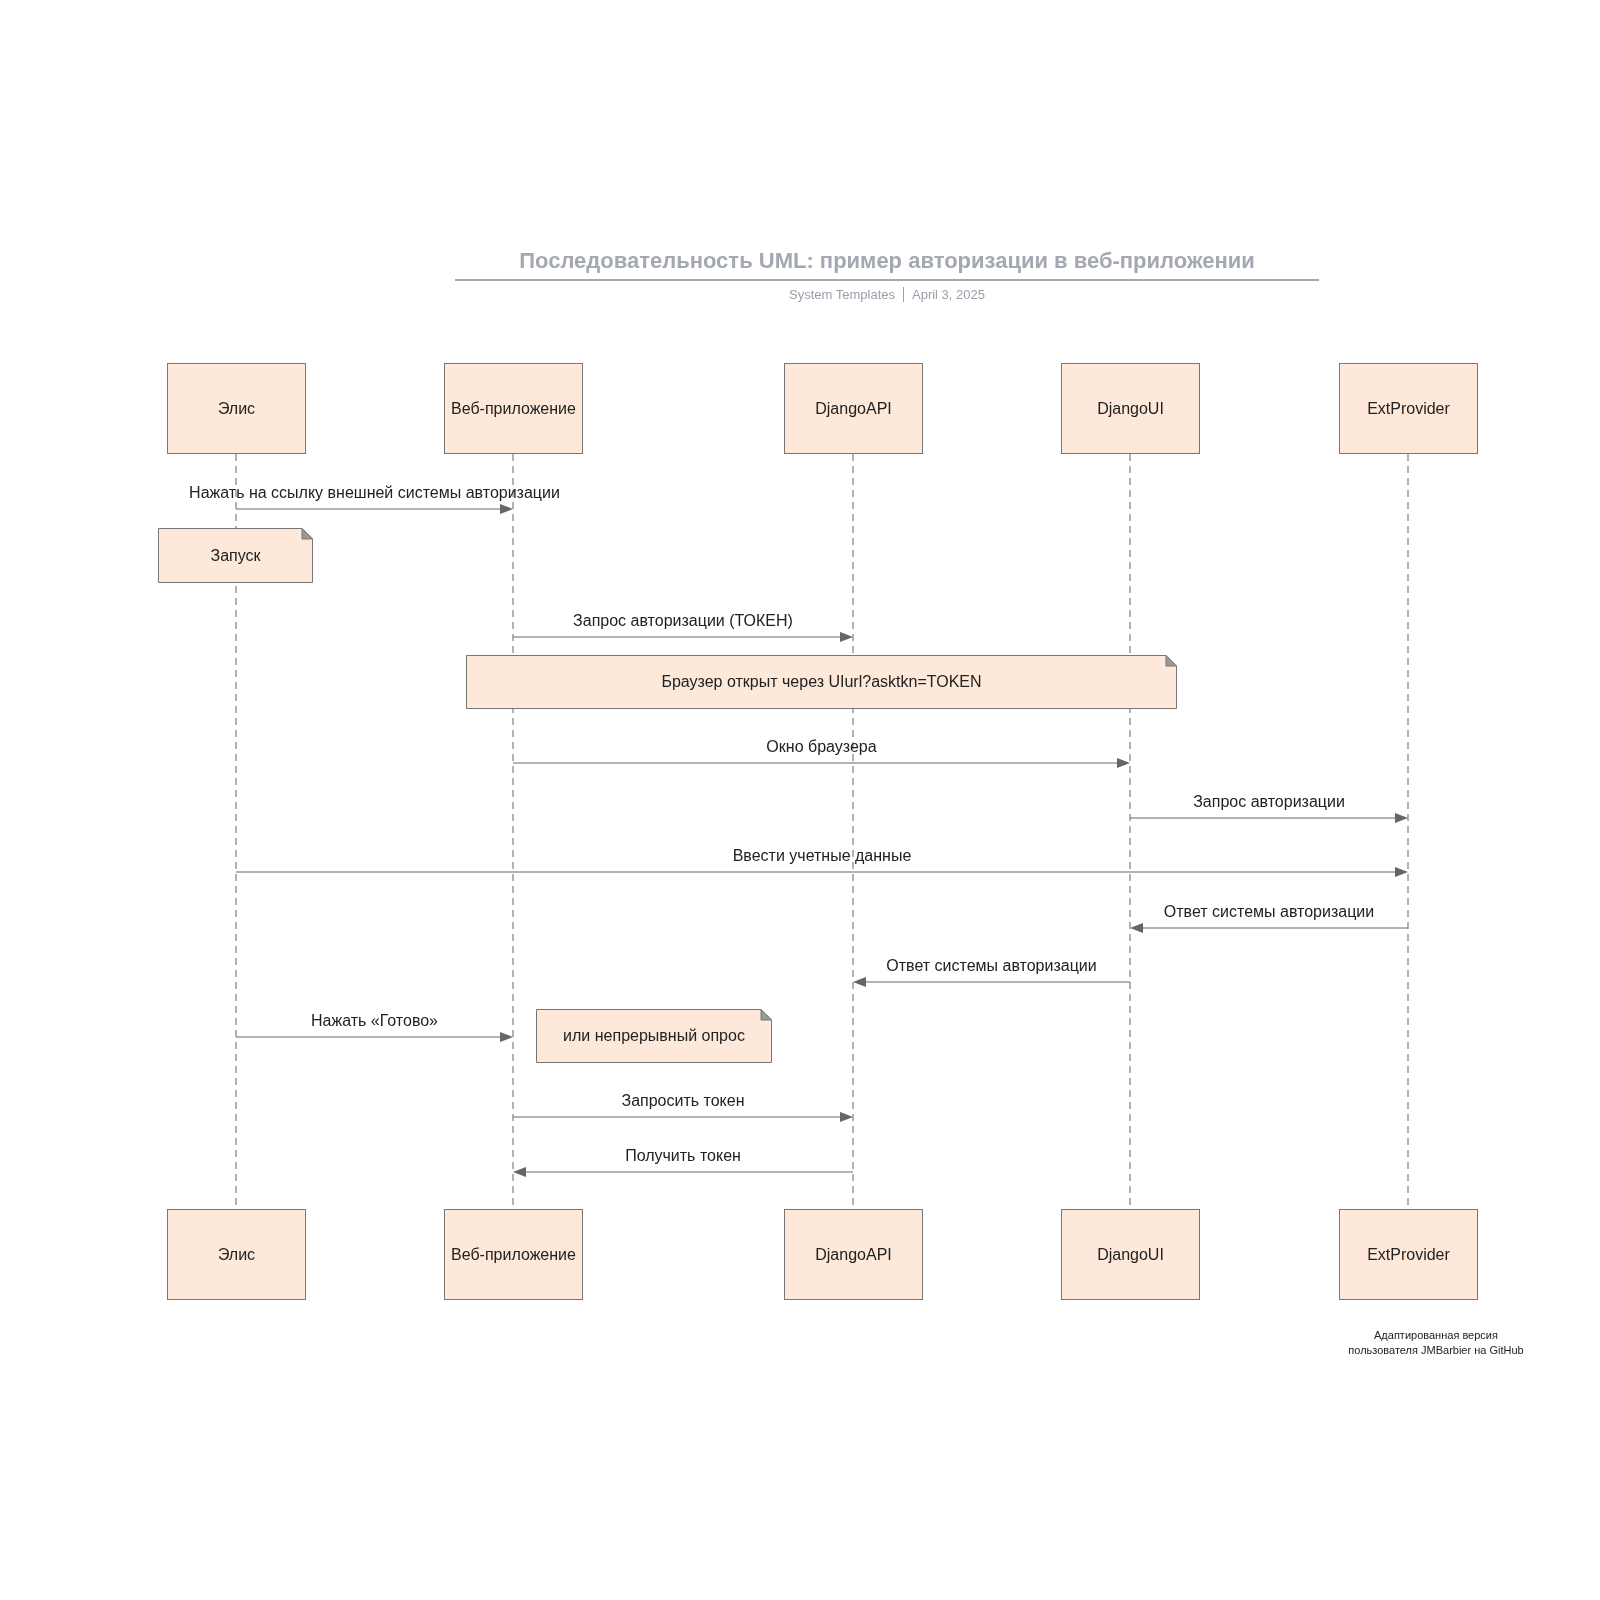 This screenshot has width=1600, height=1600. Describe the element at coordinates (683, 1101) in the screenshot. I see `message-label: Запросить токен` at that location.